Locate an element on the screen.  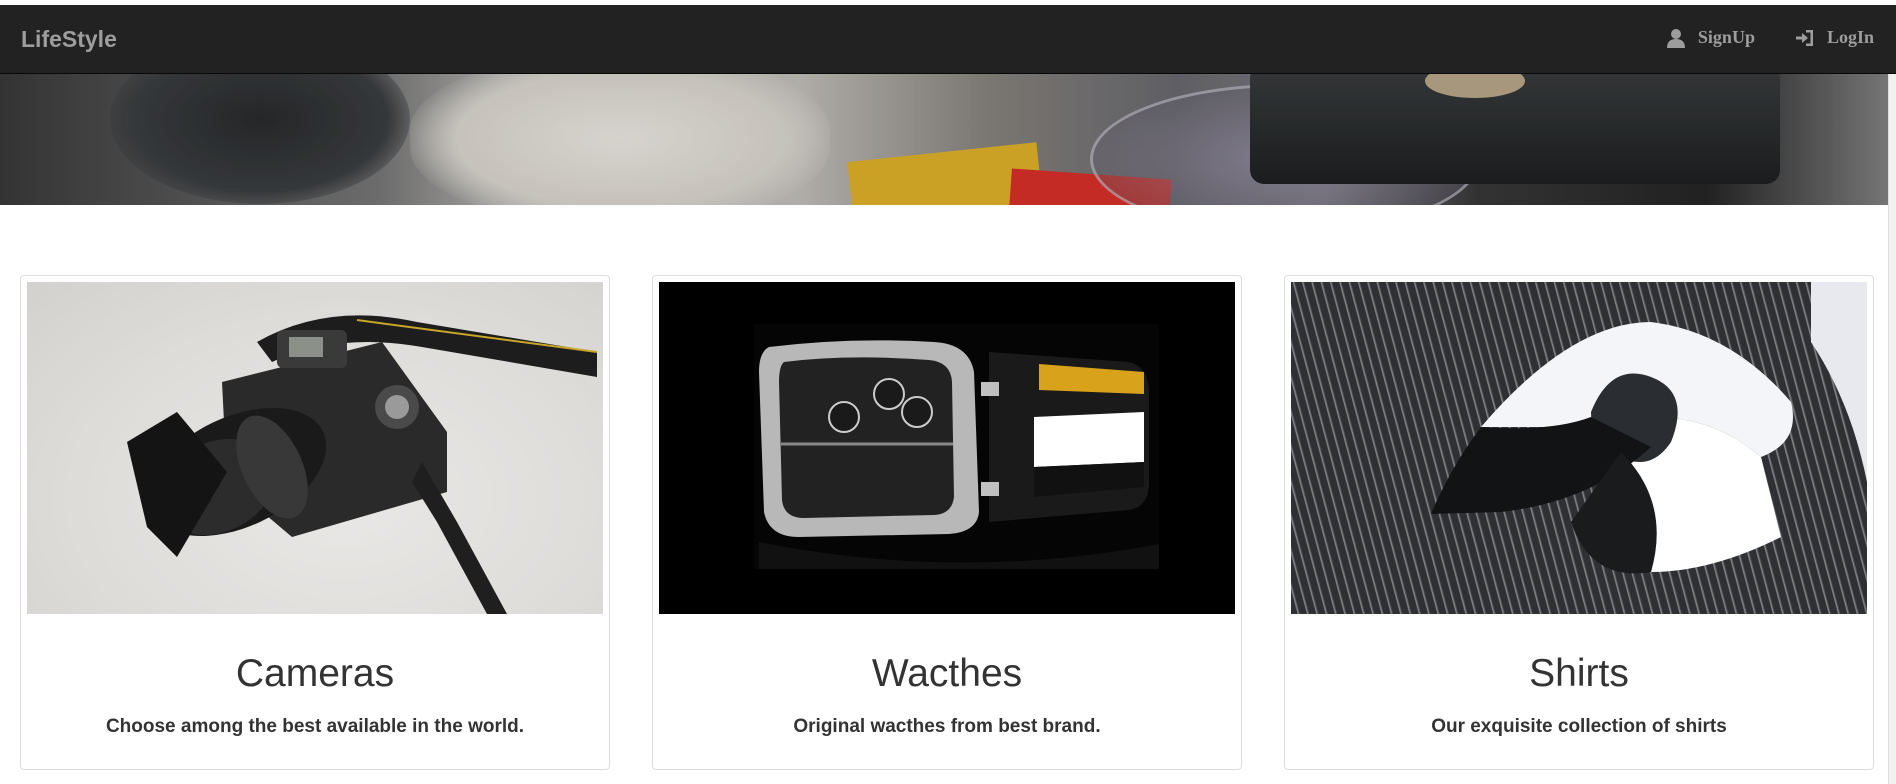
nav-right: SignUp LogIn is located at coordinates (1770, 37).